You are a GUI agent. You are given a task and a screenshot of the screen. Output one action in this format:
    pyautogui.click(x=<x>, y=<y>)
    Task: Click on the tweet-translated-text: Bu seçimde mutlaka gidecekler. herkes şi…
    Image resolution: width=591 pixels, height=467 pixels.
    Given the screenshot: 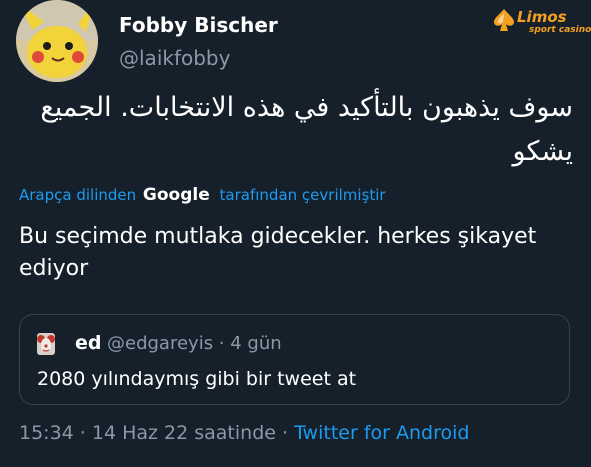 What is the action you would take?
    pyautogui.click(x=278, y=252)
    